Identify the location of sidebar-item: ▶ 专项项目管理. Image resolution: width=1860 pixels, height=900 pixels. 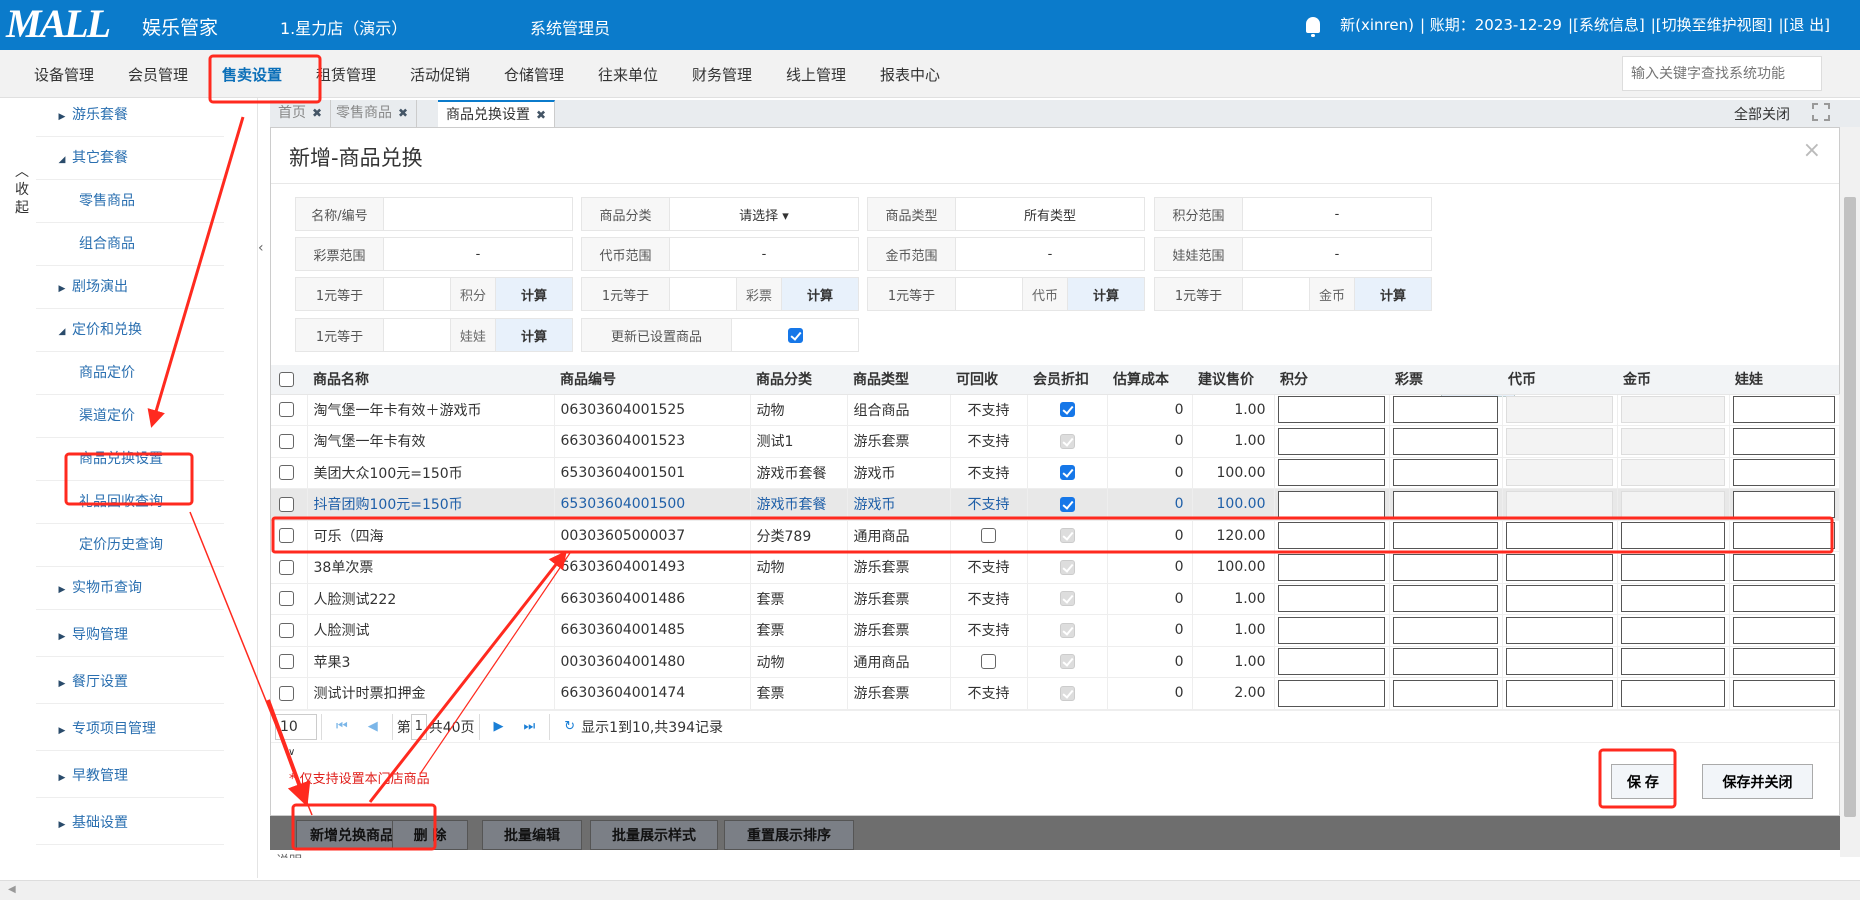
(130, 729).